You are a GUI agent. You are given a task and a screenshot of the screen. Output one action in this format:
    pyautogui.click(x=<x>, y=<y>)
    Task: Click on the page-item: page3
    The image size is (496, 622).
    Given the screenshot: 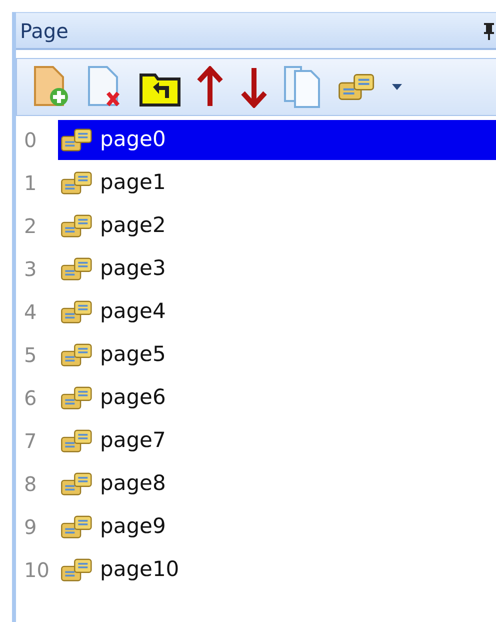 What is the action you would take?
    pyautogui.click(x=277, y=268)
    